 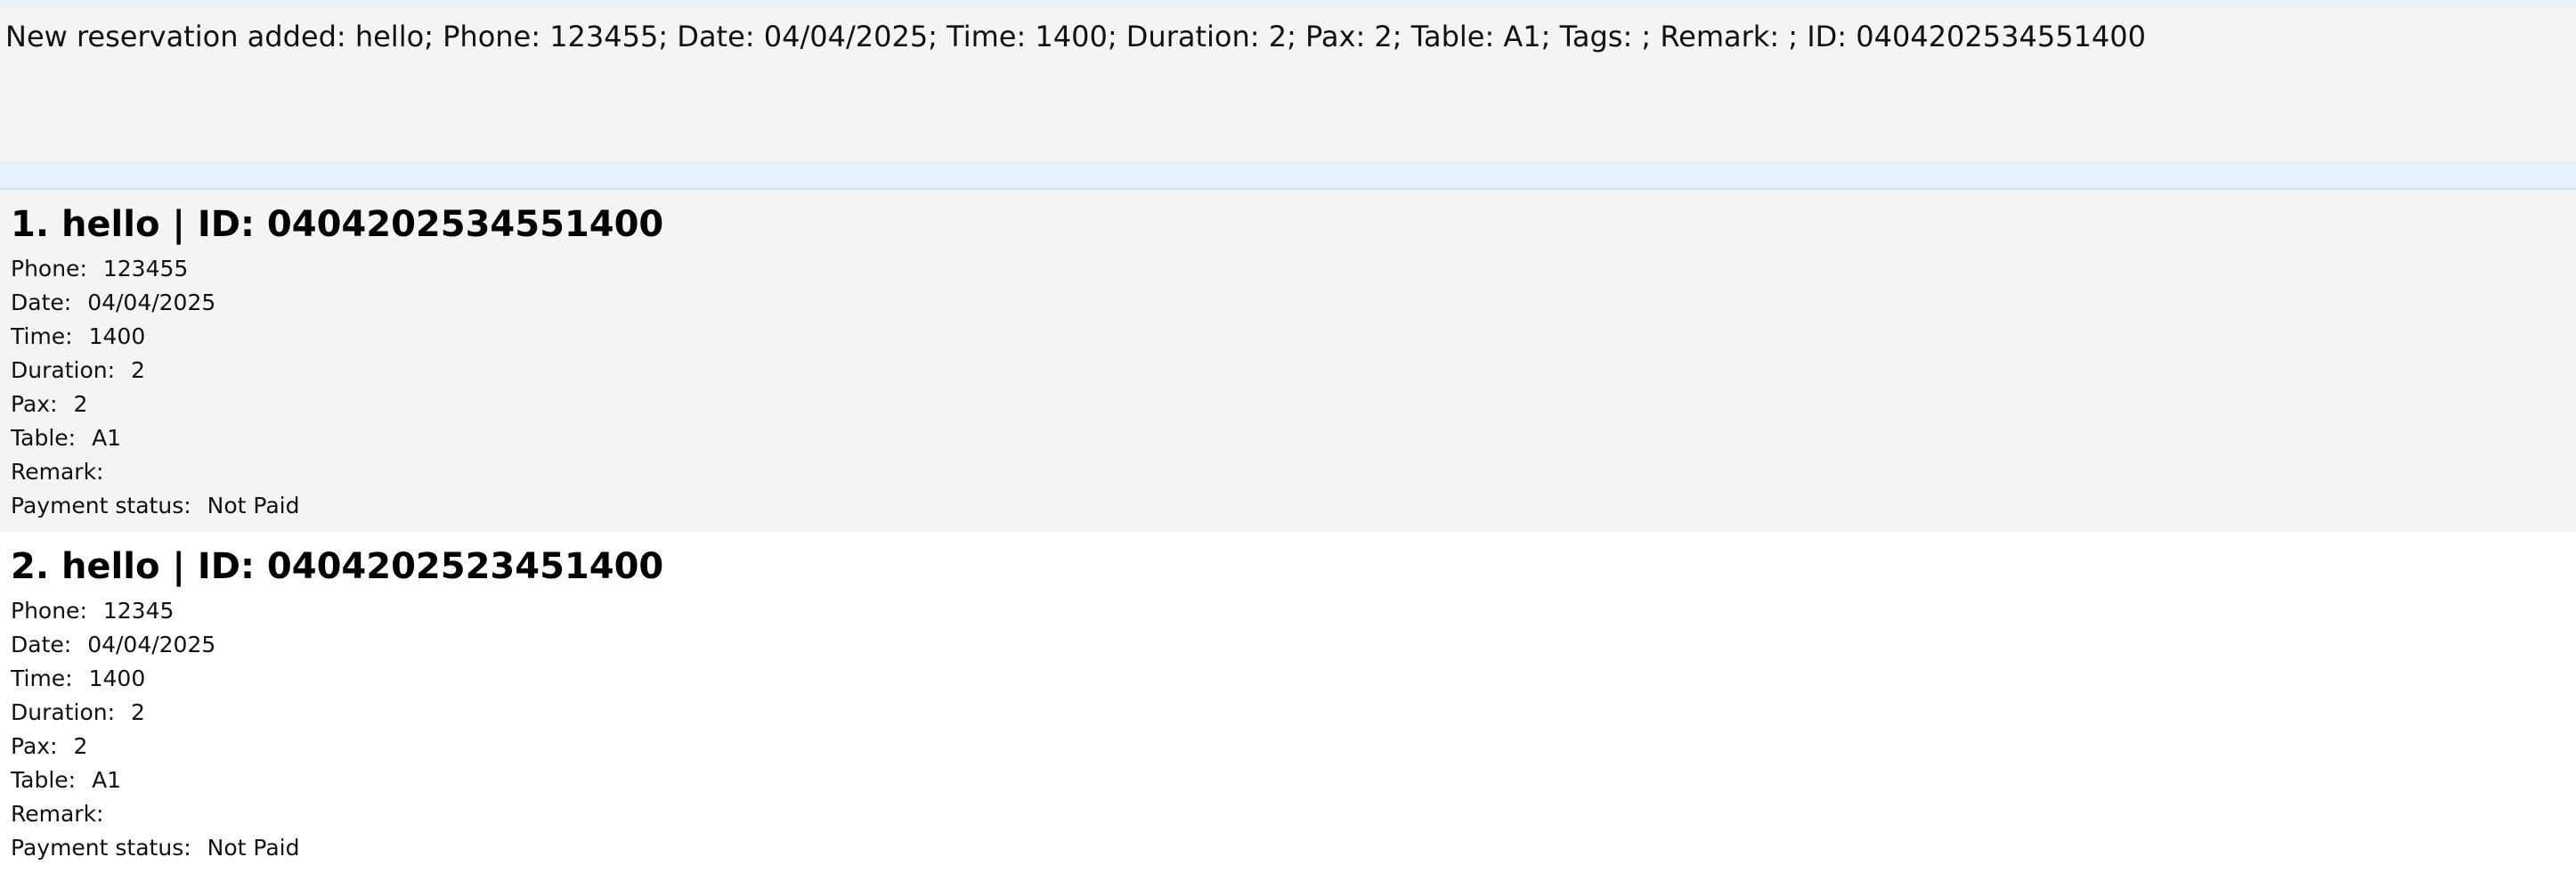 I want to click on phone-value: 12345, so click(x=138, y=611).